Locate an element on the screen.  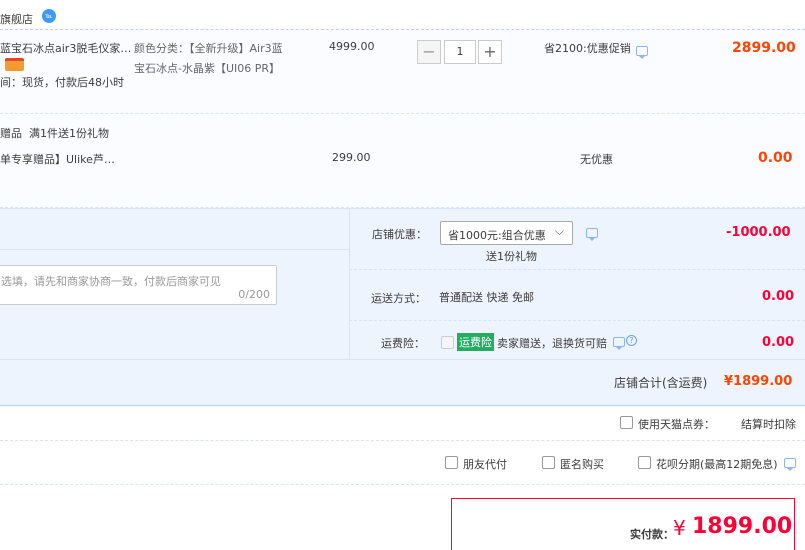
shop-discount-value: 省1000元:组合优惠 is located at coordinates (497, 235).